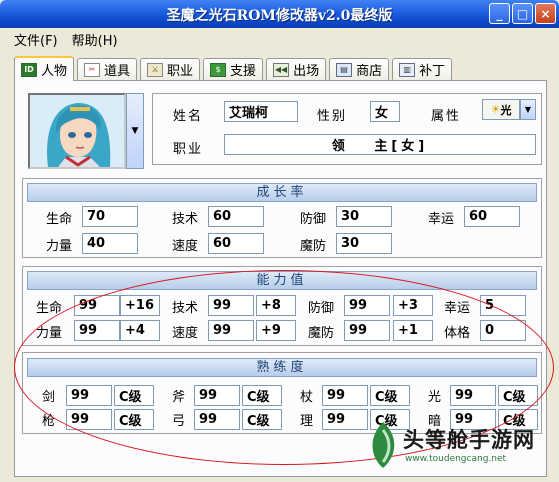 This screenshot has height=482, width=559. I want to click on ability-str-bonus: +4, so click(140, 330).